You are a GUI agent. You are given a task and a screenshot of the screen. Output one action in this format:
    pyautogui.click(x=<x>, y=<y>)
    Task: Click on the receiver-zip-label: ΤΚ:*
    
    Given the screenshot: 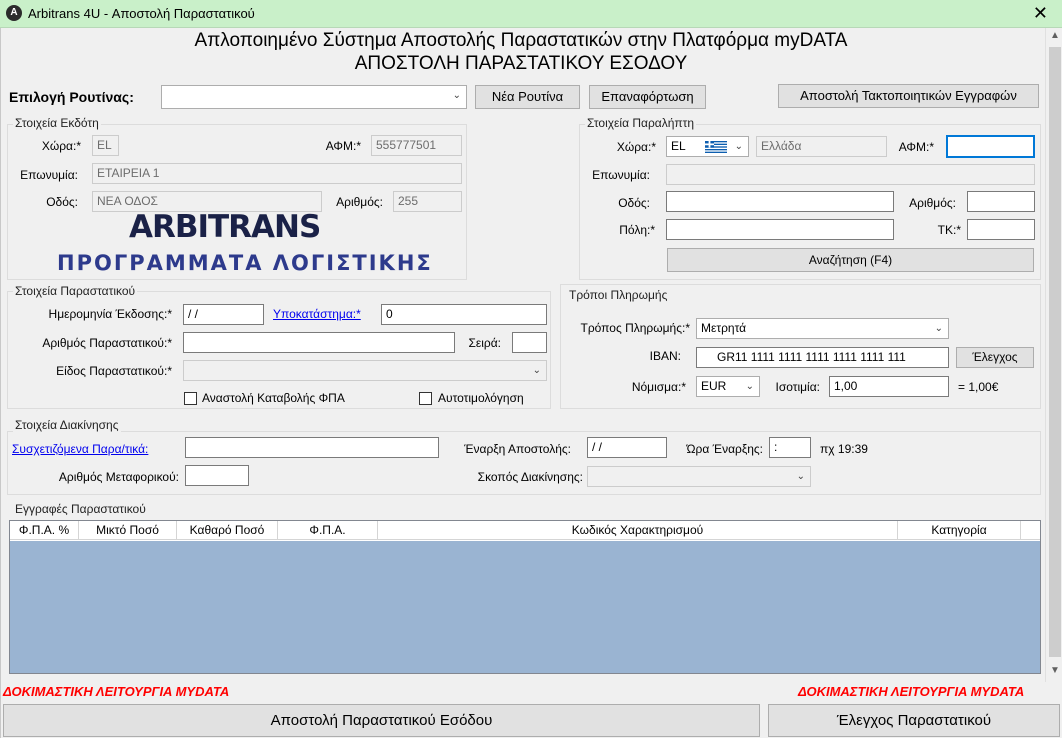 What is the action you would take?
    pyautogui.click(x=949, y=230)
    